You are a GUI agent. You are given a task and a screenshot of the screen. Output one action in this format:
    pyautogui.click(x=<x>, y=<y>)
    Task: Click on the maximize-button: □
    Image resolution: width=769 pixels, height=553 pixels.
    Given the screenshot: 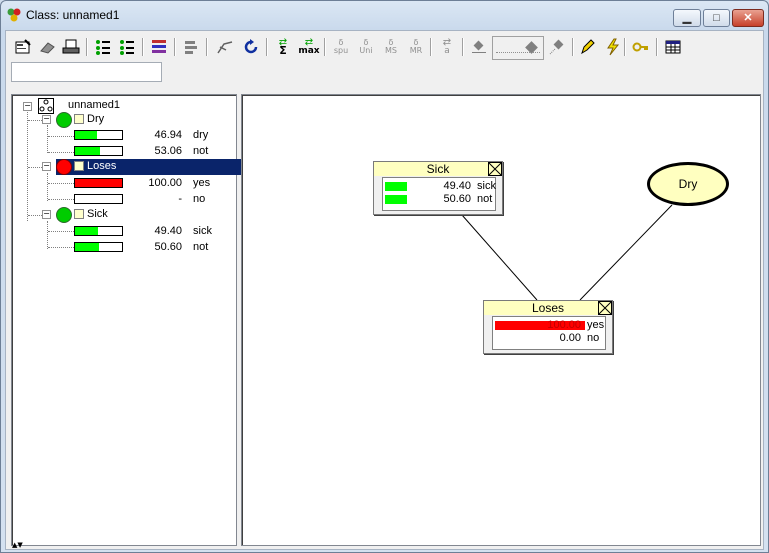 What is the action you would take?
    pyautogui.click(x=716, y=18)
    